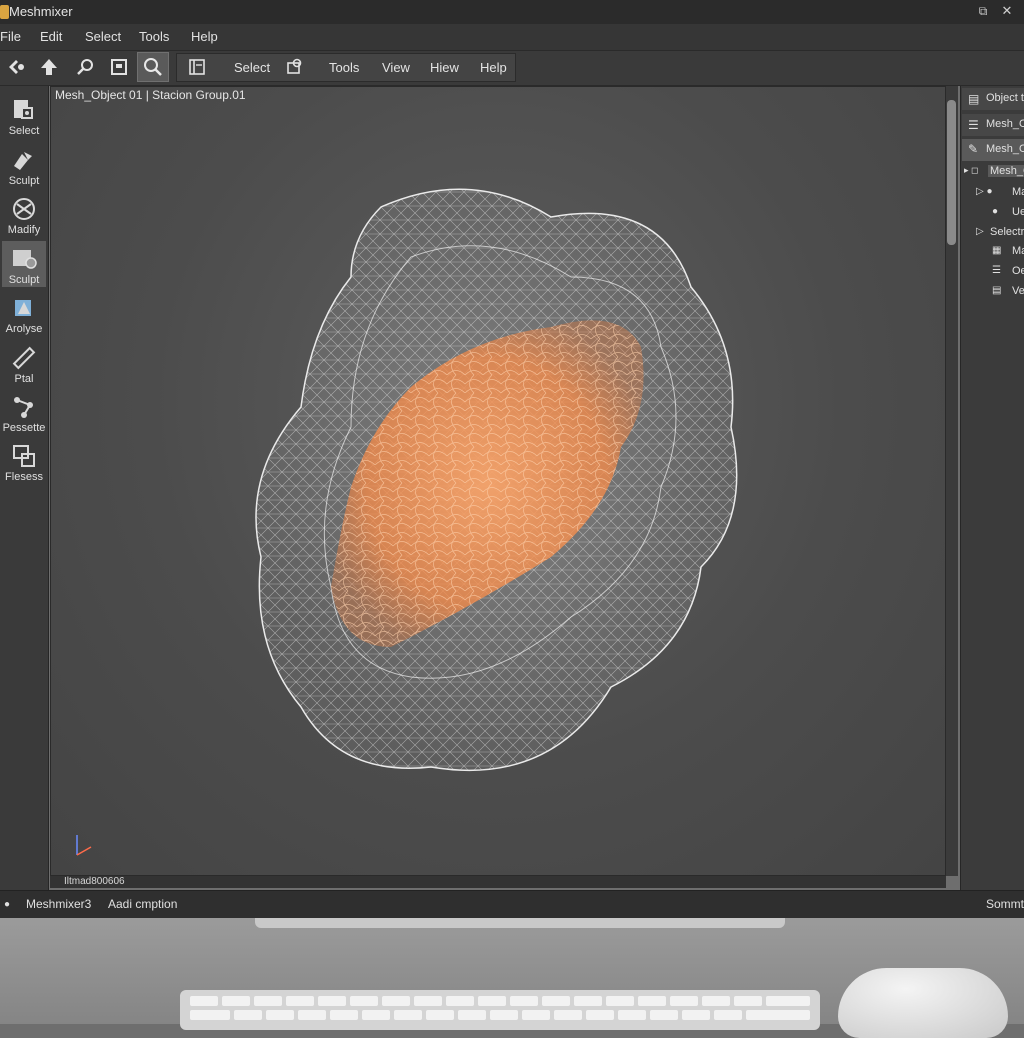 The width and height of the screenshot is (1024, 1038). I want to click on tool-flesess: Flesess, so click(24, 461).